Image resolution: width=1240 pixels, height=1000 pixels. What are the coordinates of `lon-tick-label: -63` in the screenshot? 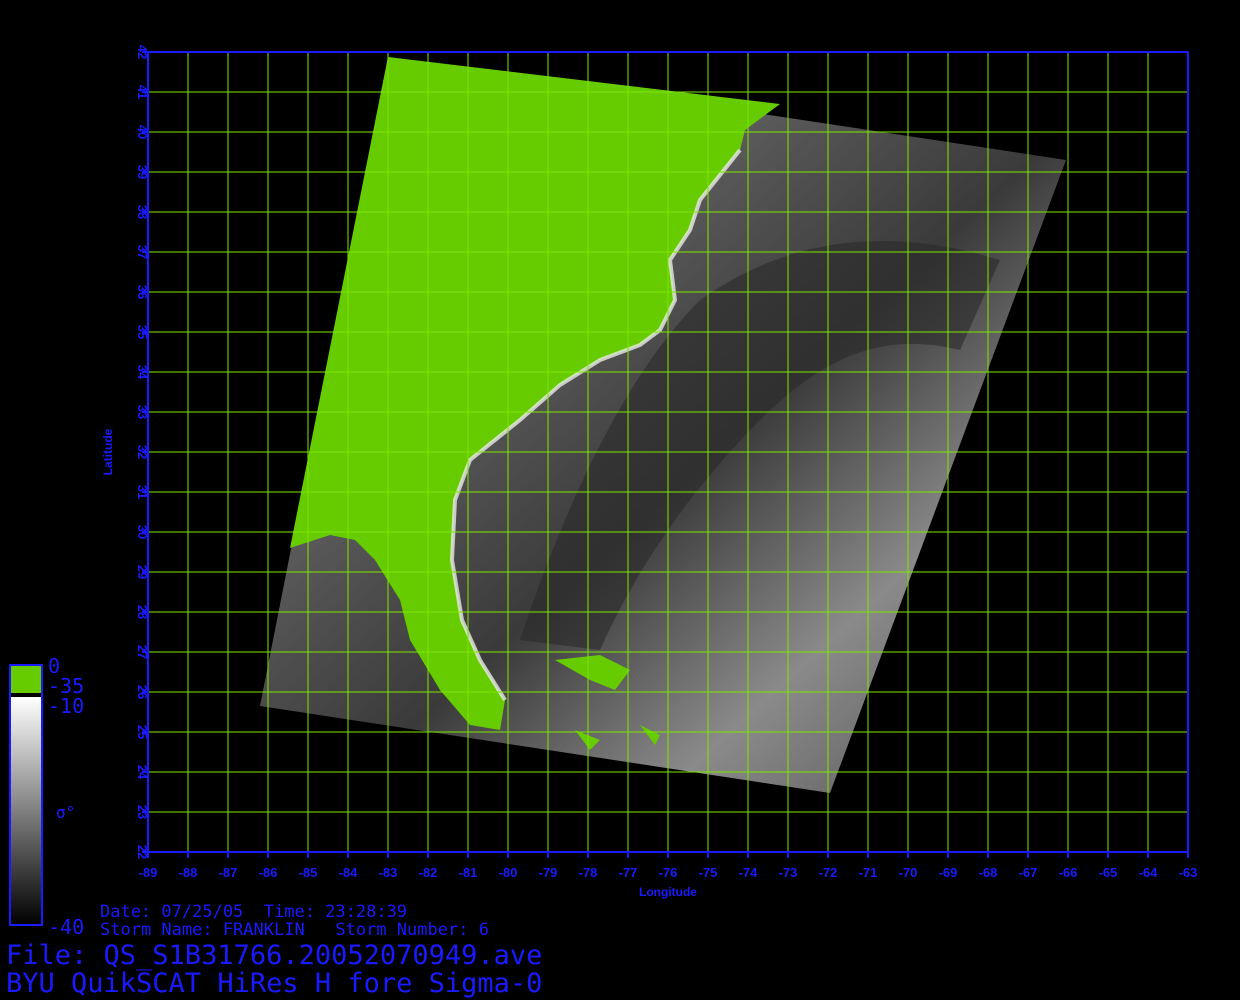 It's located at (1188, 872).